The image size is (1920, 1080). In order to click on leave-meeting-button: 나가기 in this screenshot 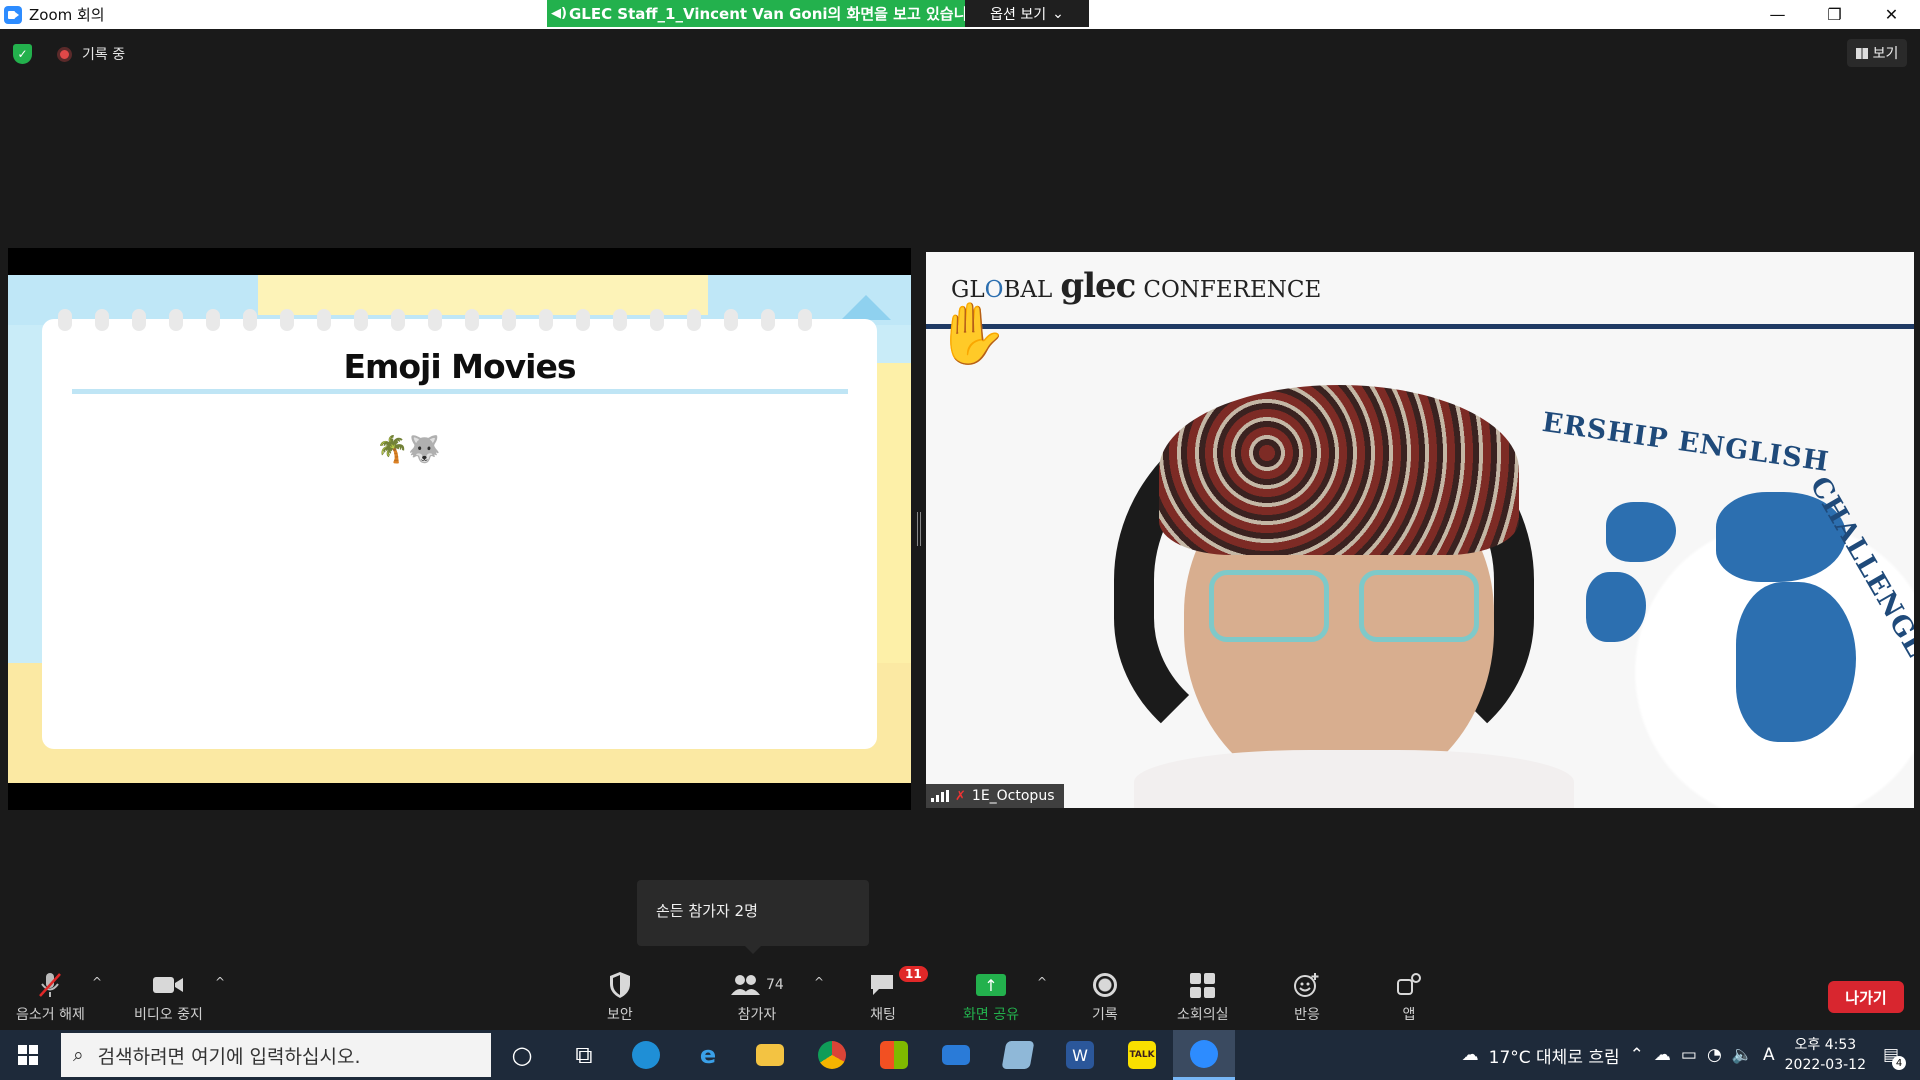, I will do `click(1866, 997)`.